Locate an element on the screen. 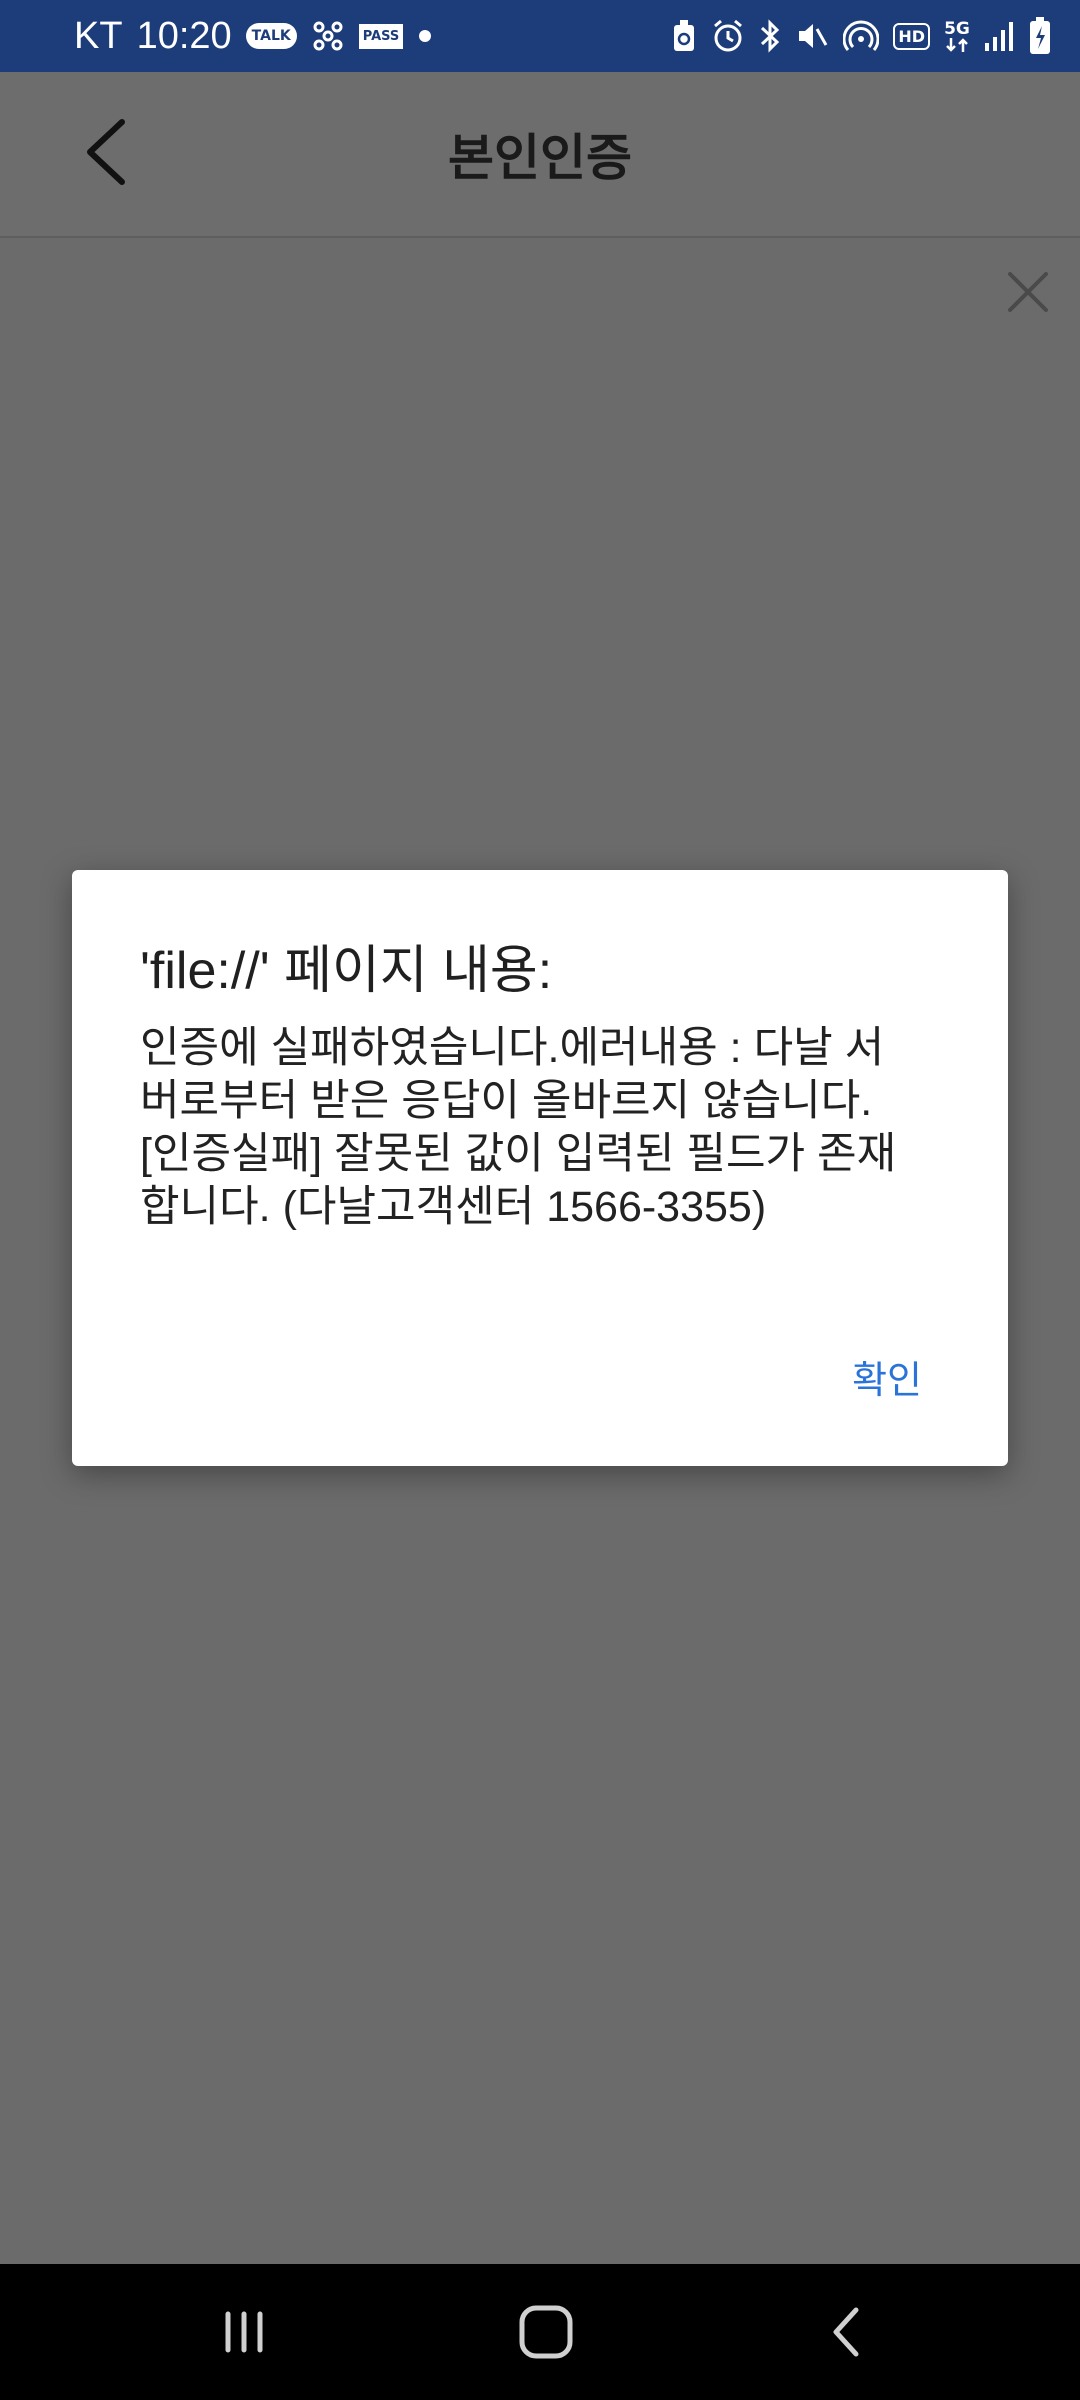  alarm-icon is located at coordinates (728, 36).